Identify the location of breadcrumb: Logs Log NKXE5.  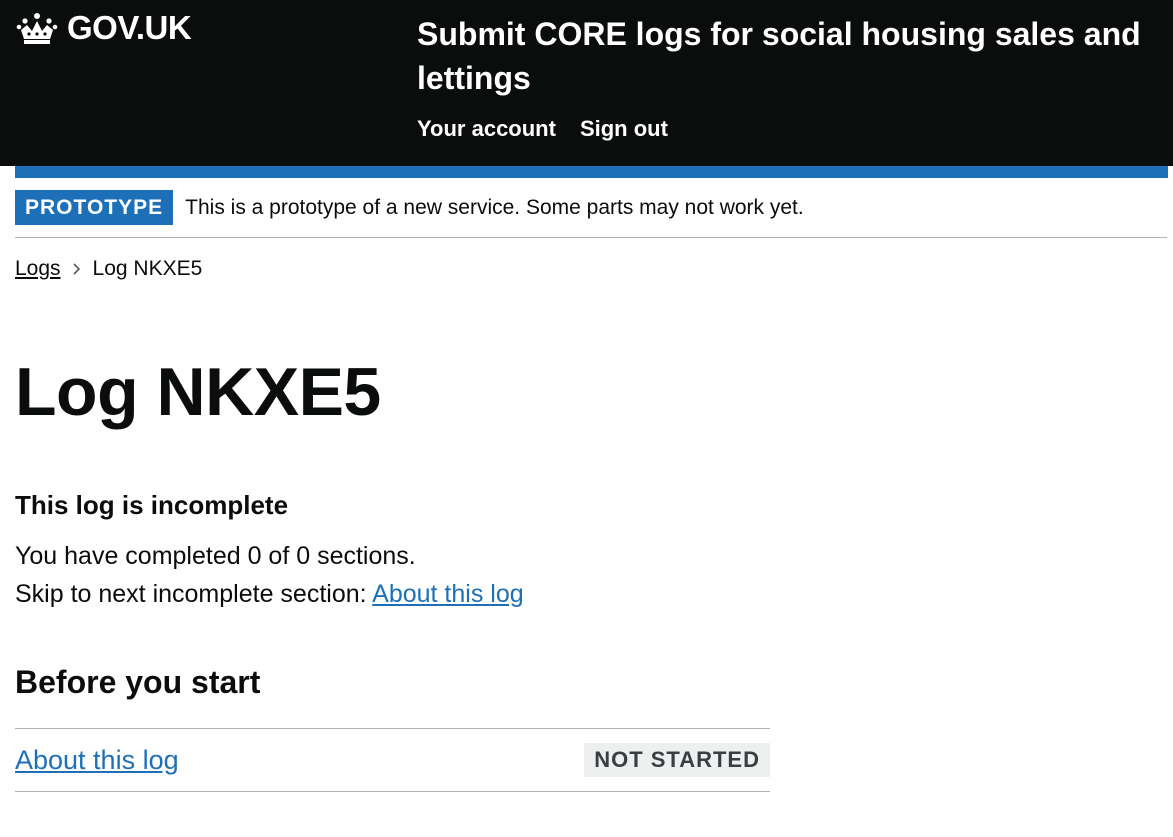
(108, 269).